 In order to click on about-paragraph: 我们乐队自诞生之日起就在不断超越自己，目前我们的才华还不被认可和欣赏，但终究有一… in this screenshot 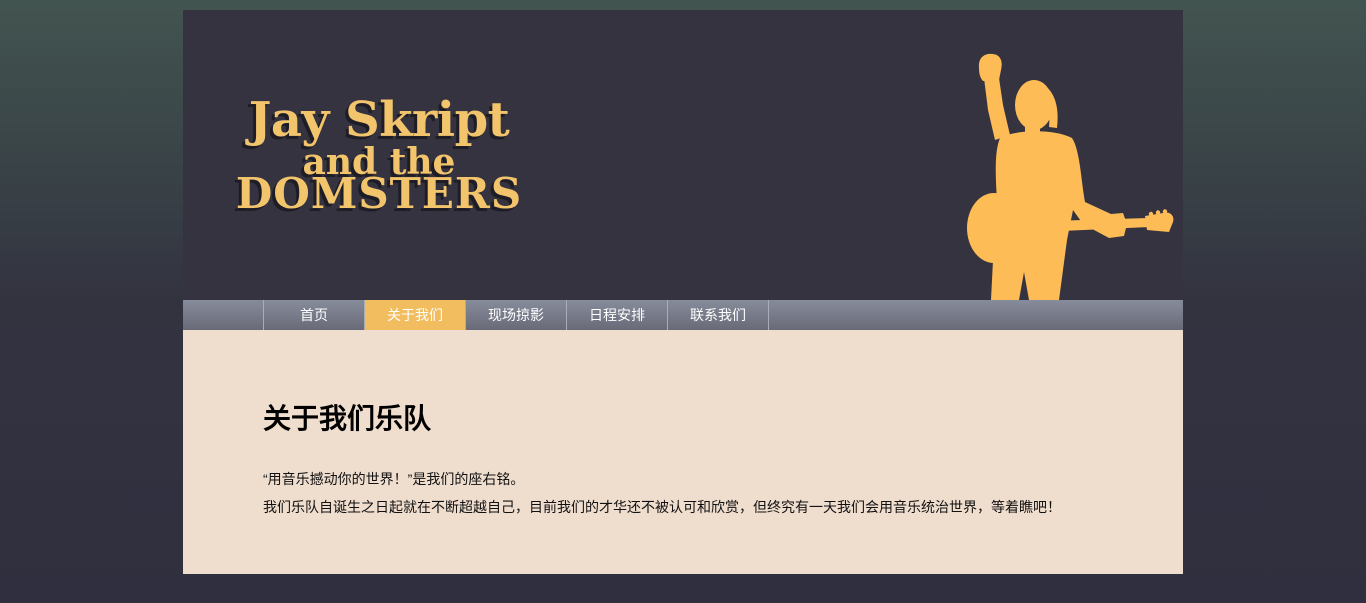, I will do `click(662, 507)`.